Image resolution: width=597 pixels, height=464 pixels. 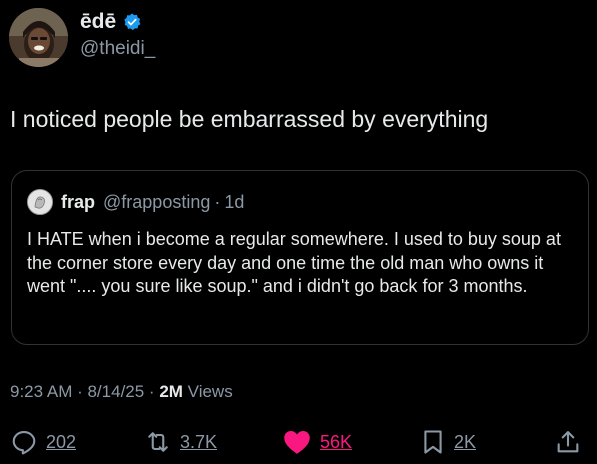 I want to click on quote-avatar, so click(x=40, y=202).